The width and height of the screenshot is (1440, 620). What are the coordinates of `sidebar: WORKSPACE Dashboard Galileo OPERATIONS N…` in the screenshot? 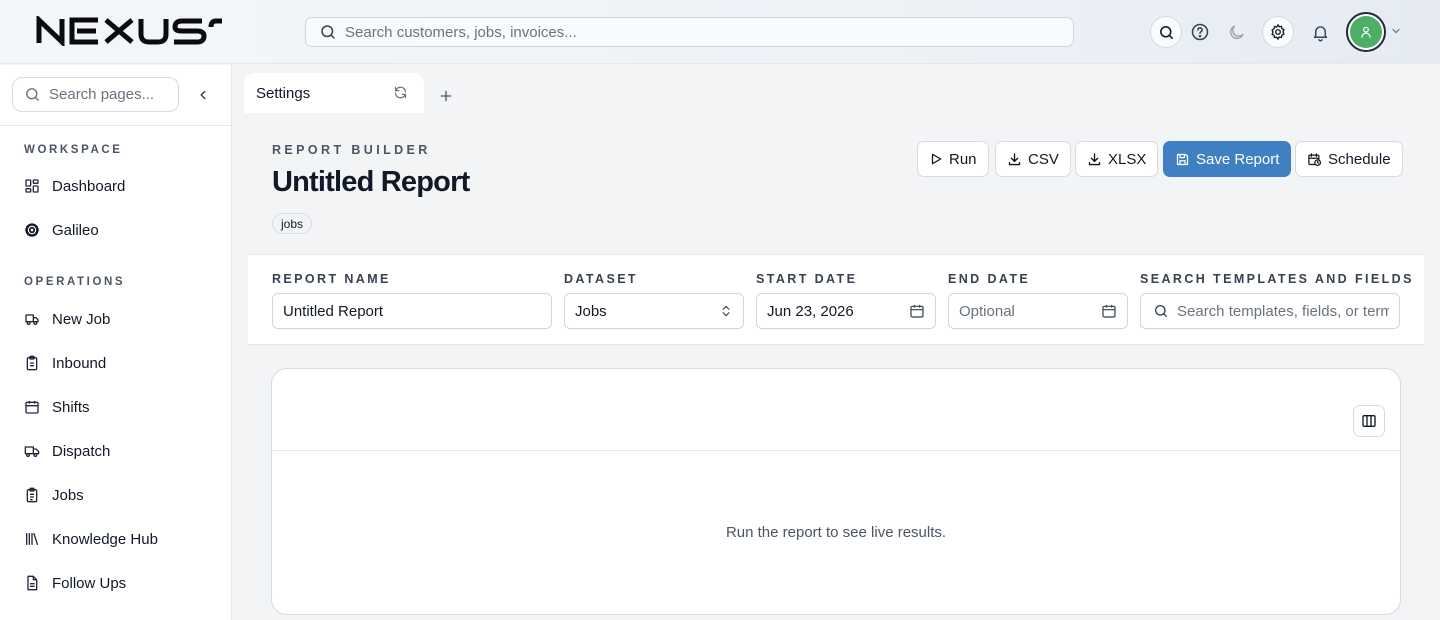 It's located at (116, 342).